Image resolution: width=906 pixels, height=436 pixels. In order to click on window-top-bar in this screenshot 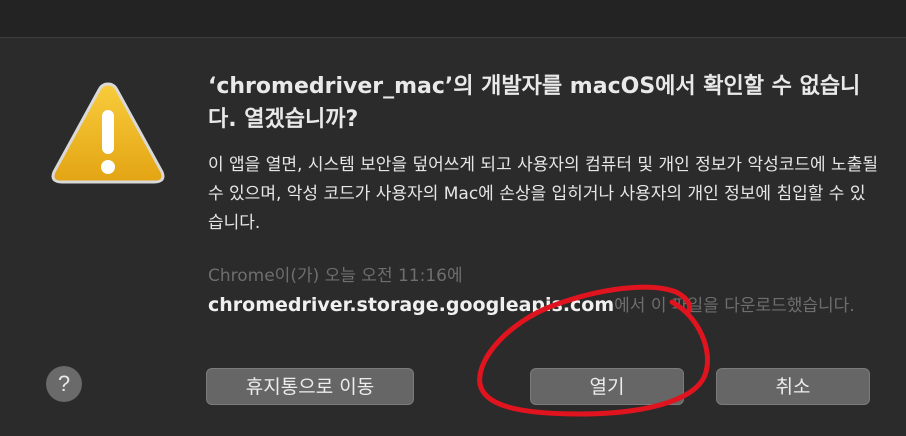, I will do `click(453, 19)`.